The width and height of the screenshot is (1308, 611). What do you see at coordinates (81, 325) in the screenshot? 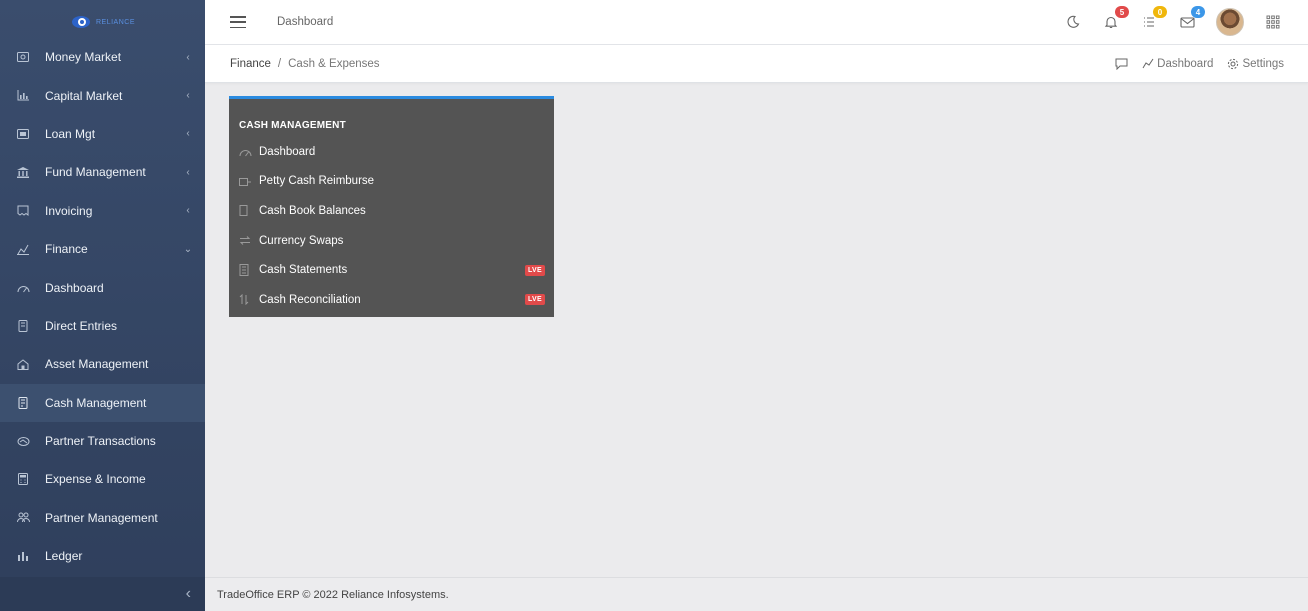
I see `sidebar-item-label: Direct Entries` at bounding box center [81, 325].